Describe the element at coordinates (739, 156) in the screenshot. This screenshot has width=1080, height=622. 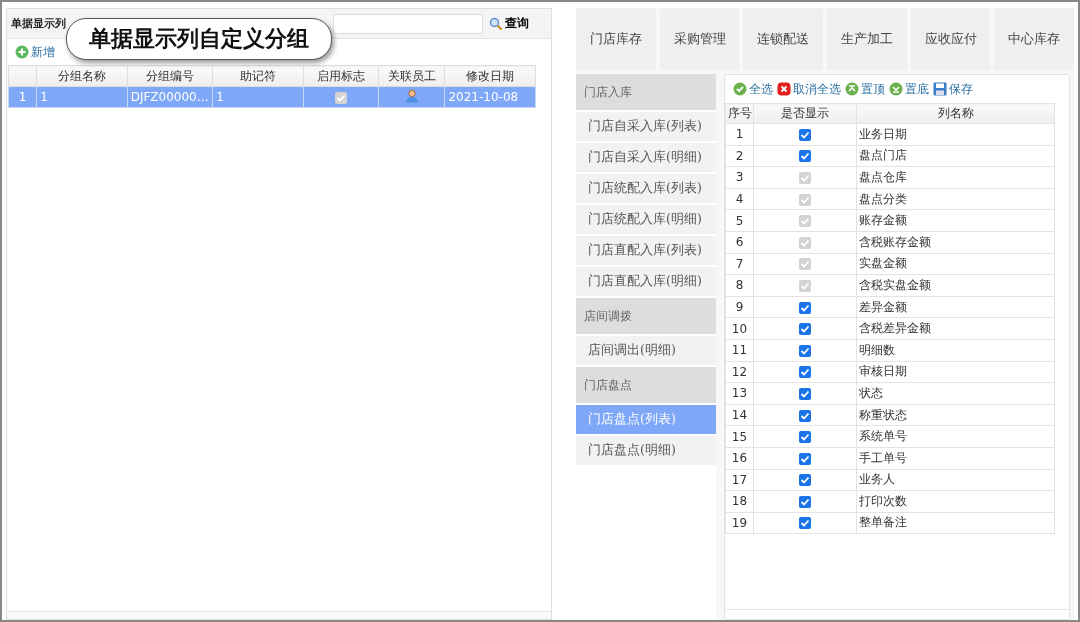
I see `row-number: 2` at that location.